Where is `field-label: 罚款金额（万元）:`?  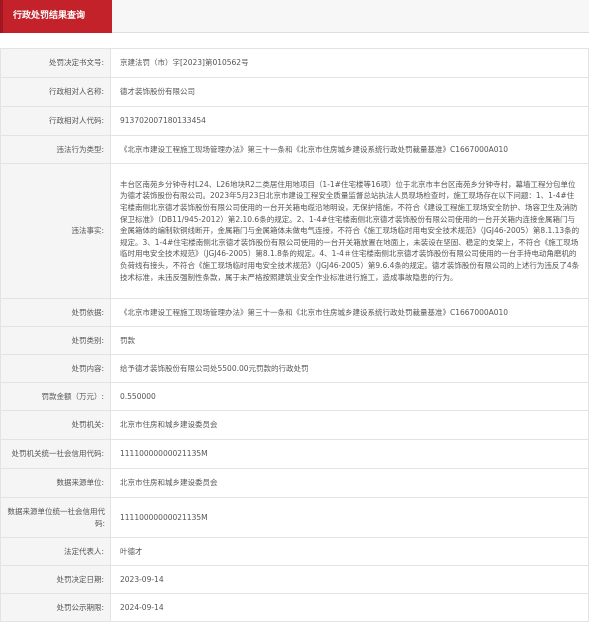 field-label: 罚款金额（万元）: is located at coordinates (55, 396).